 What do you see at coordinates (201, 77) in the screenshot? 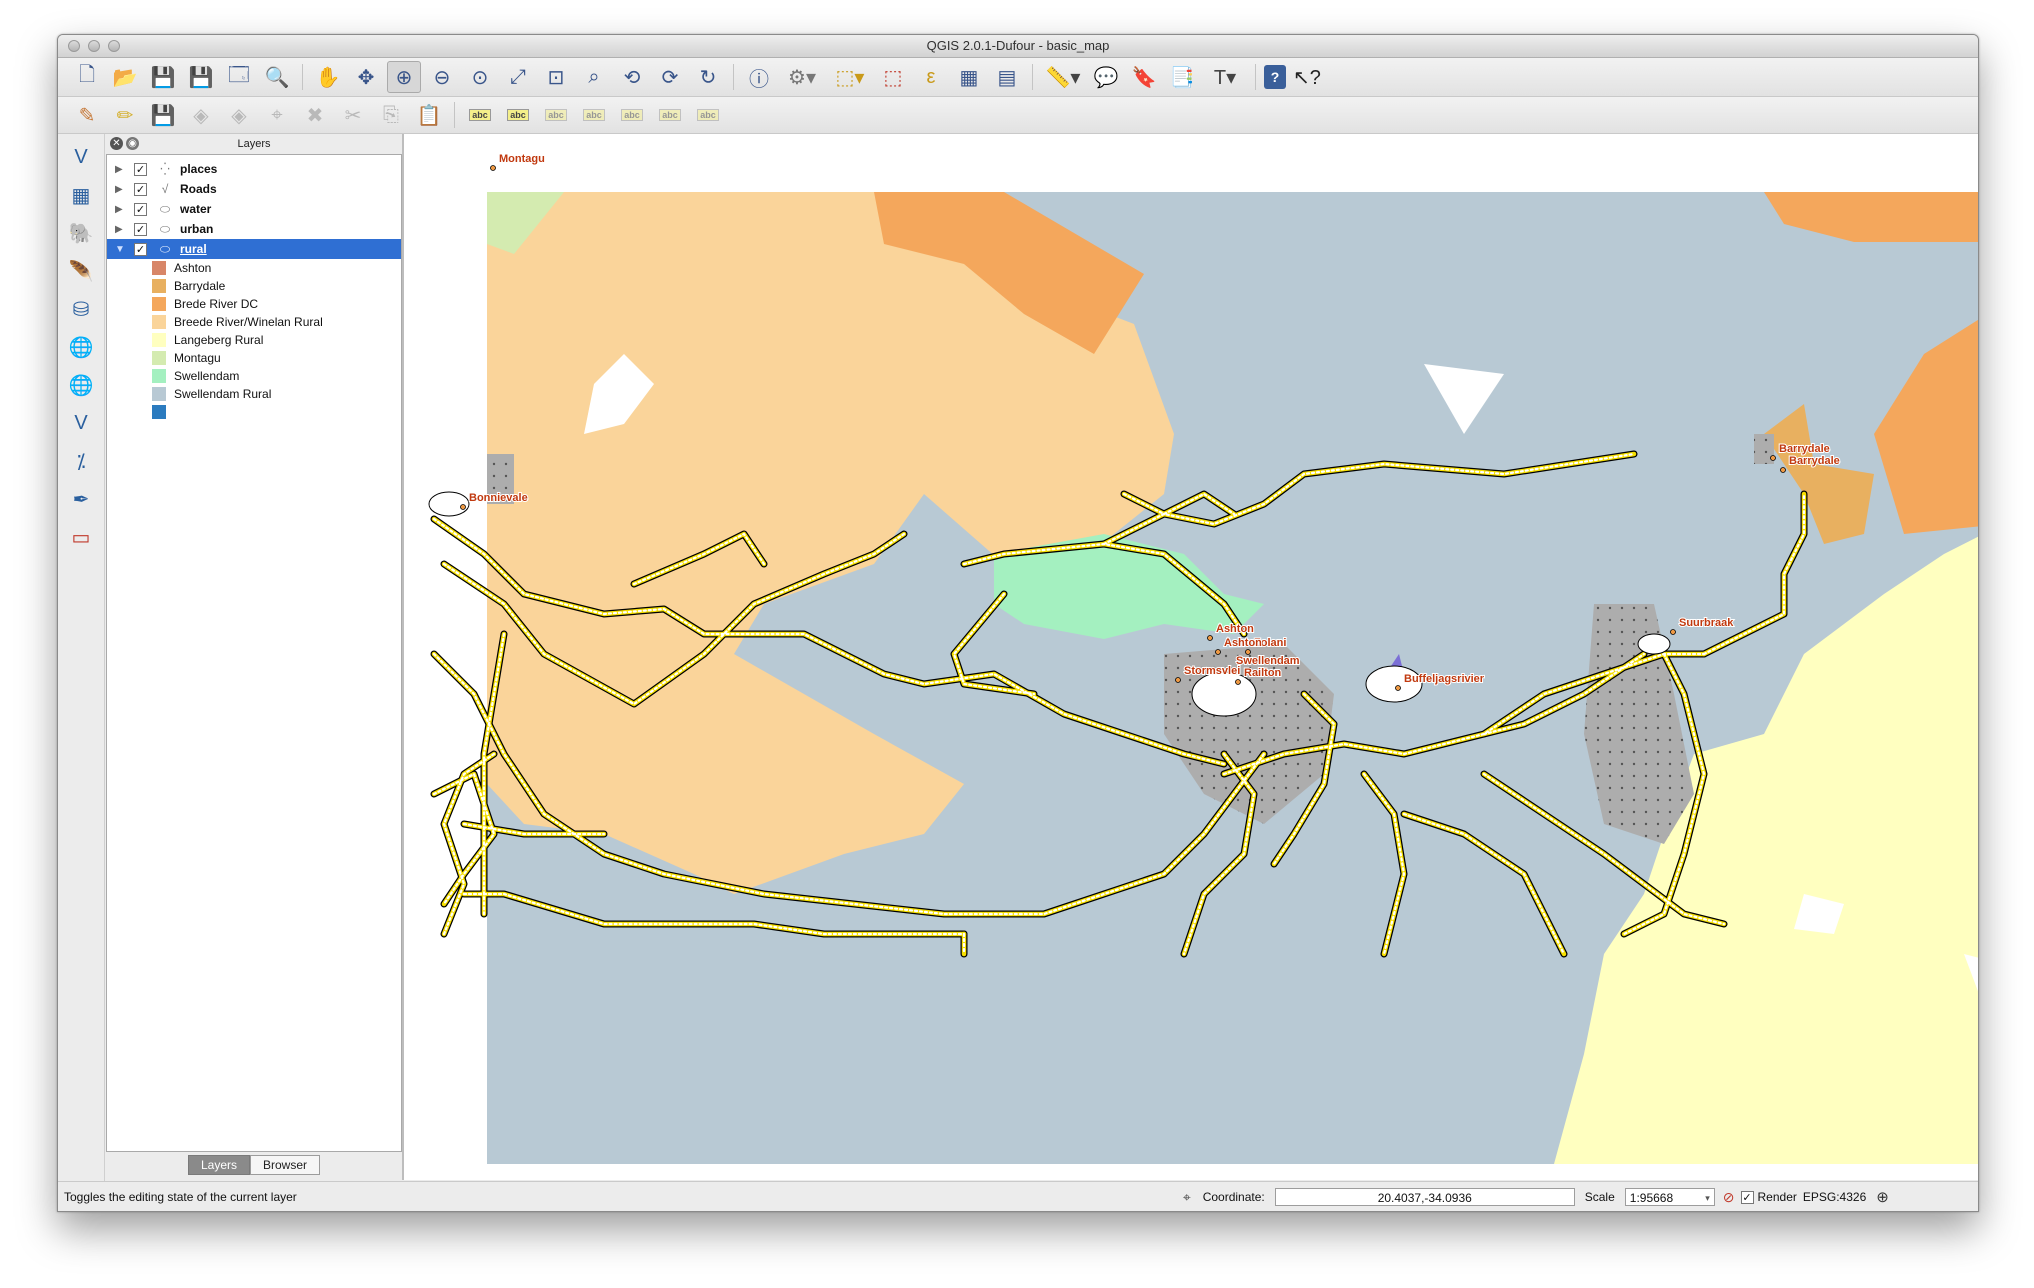
I see `save-as-icon: 💾` at bounding box center [201, 77].